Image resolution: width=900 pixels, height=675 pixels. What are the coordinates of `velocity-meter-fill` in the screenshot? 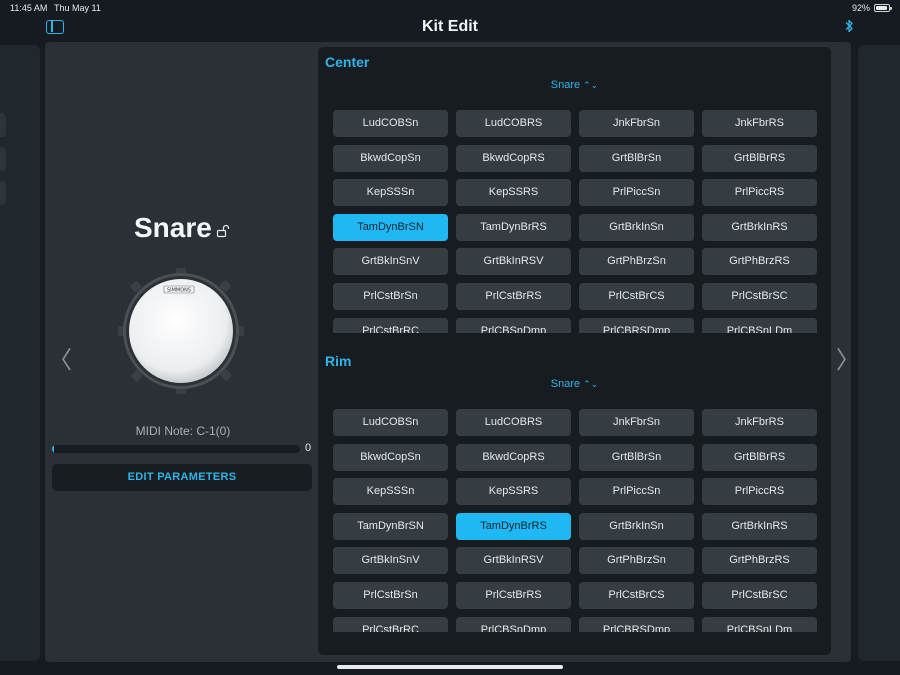 It's located at (53, 449).